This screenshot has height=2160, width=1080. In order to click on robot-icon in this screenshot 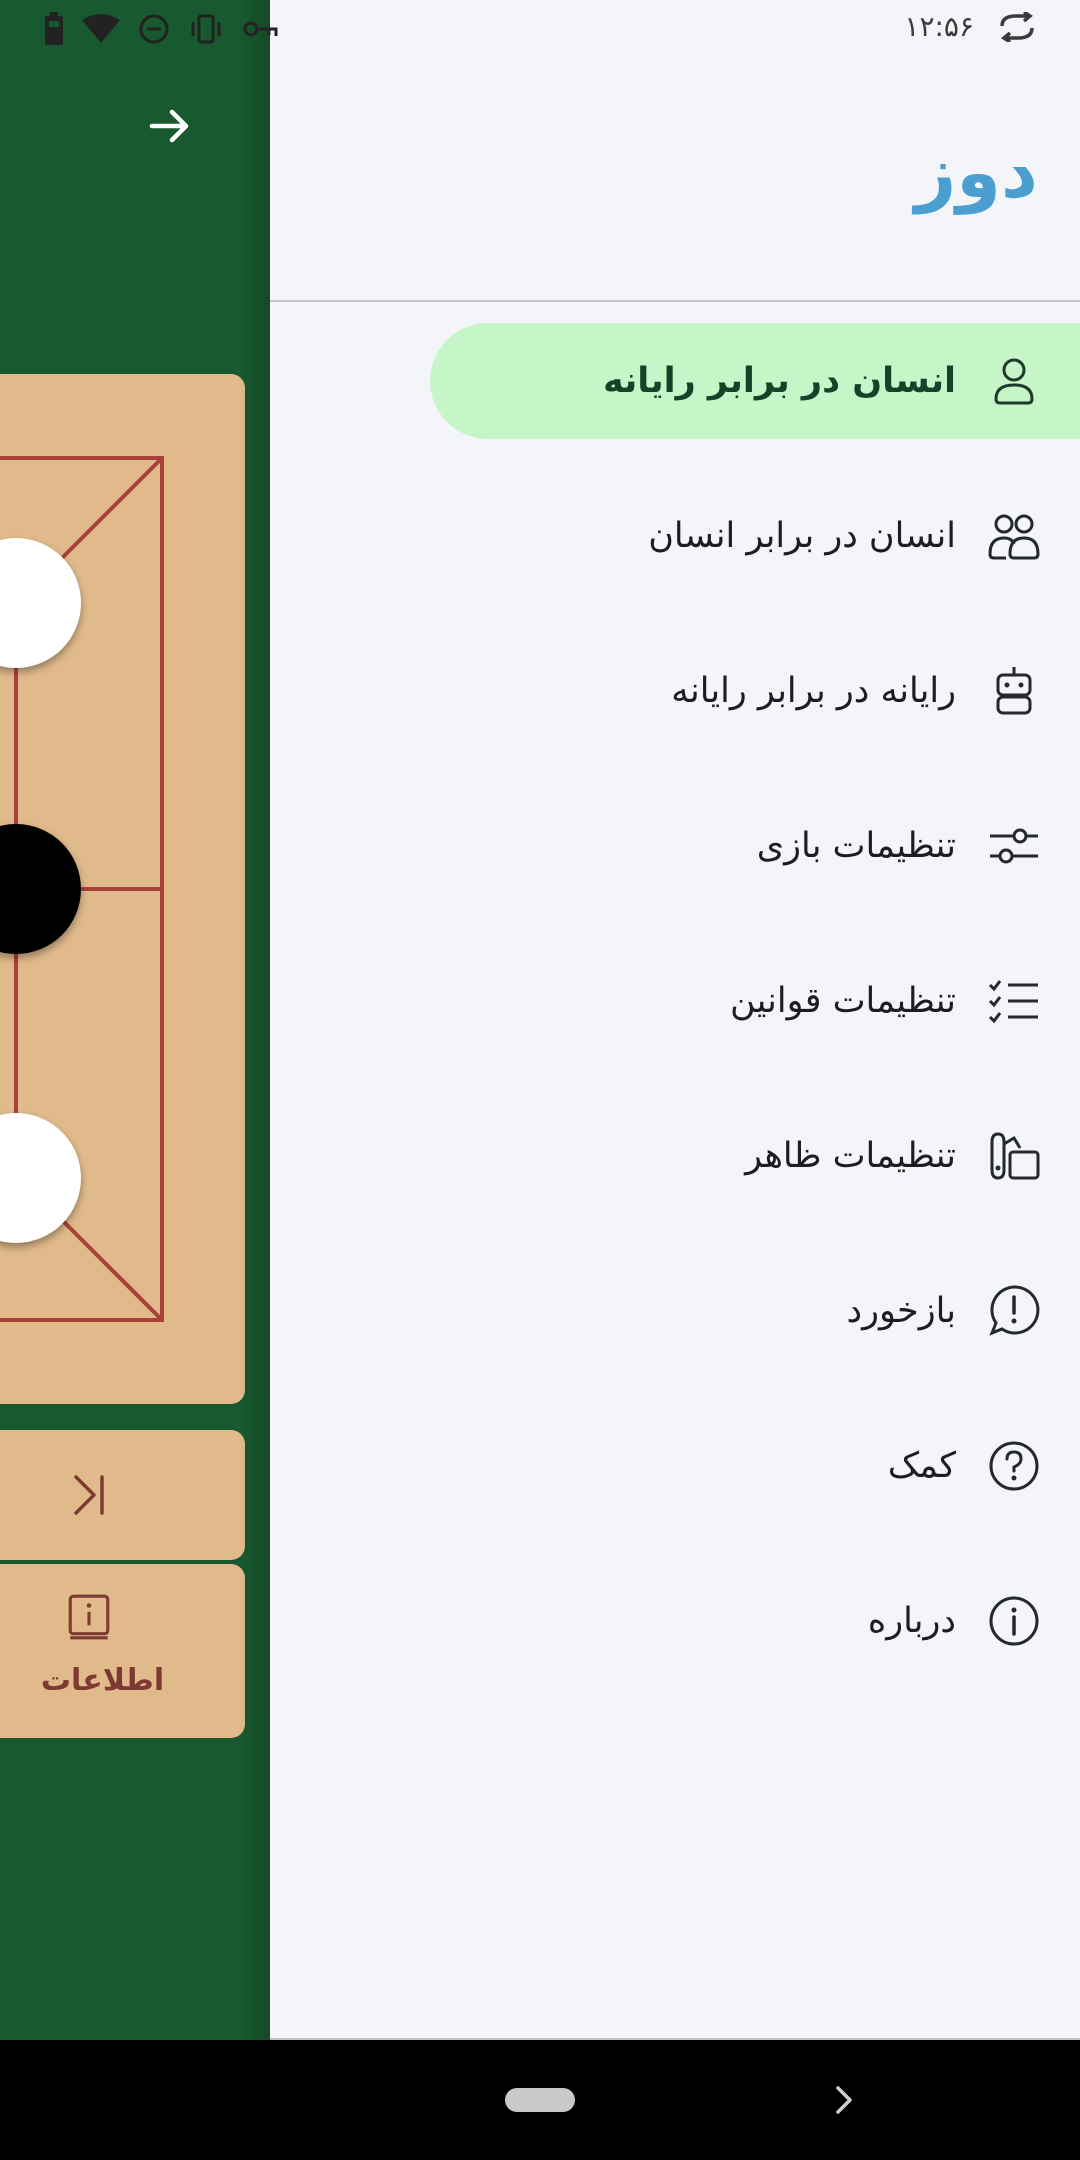, I will do `click(1014, 691)`.